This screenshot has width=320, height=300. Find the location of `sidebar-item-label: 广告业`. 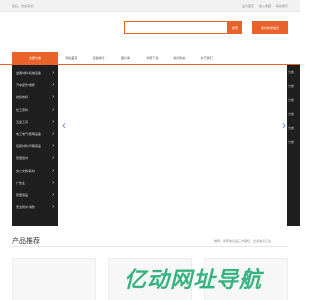

sidebar-item-label: 广告业 is located at coordinates (21, 182).